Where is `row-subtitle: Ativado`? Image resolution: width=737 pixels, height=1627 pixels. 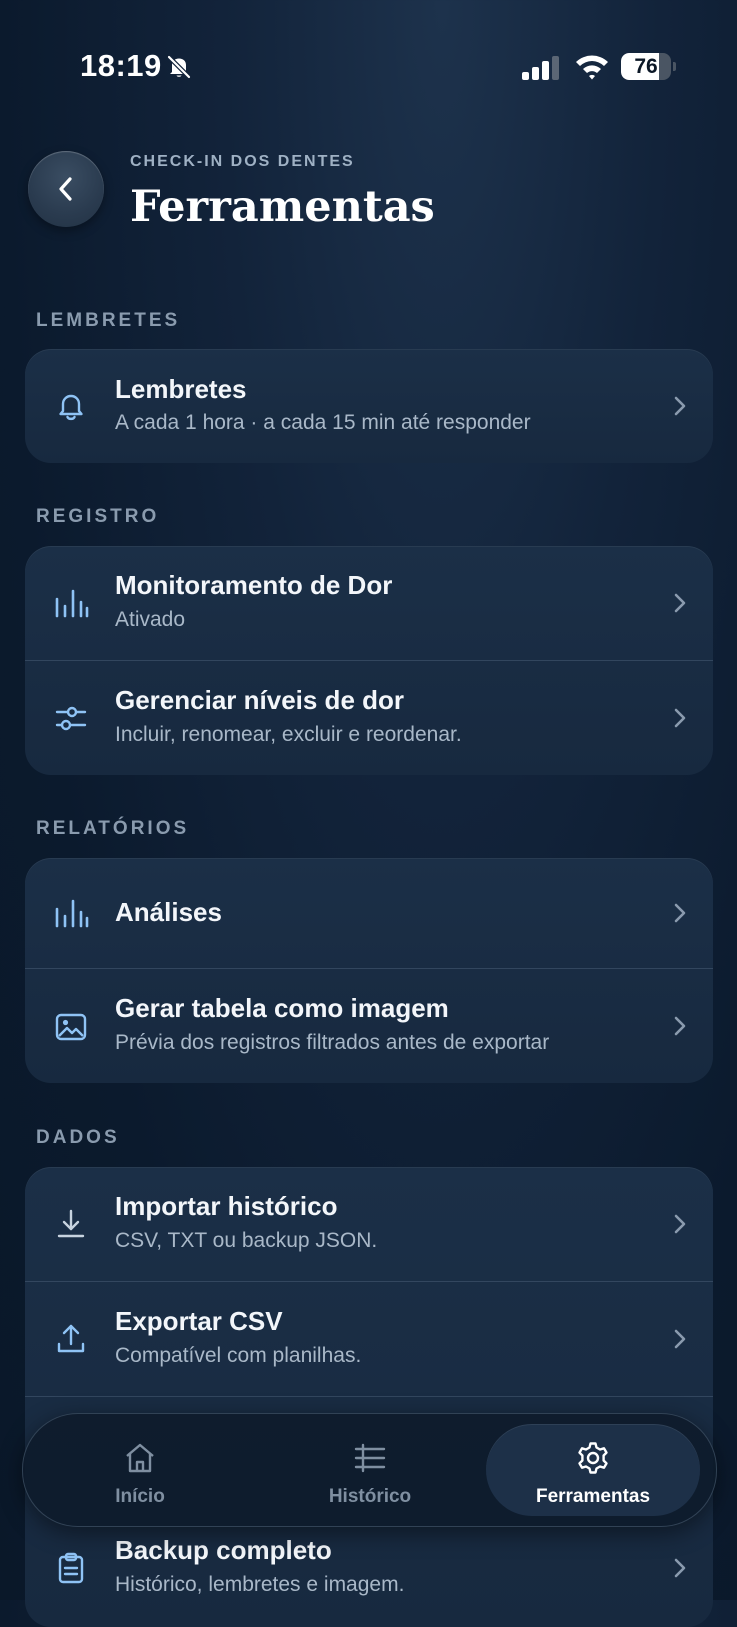 row-subtitle: Ativado is located at coordinates (150, 619).